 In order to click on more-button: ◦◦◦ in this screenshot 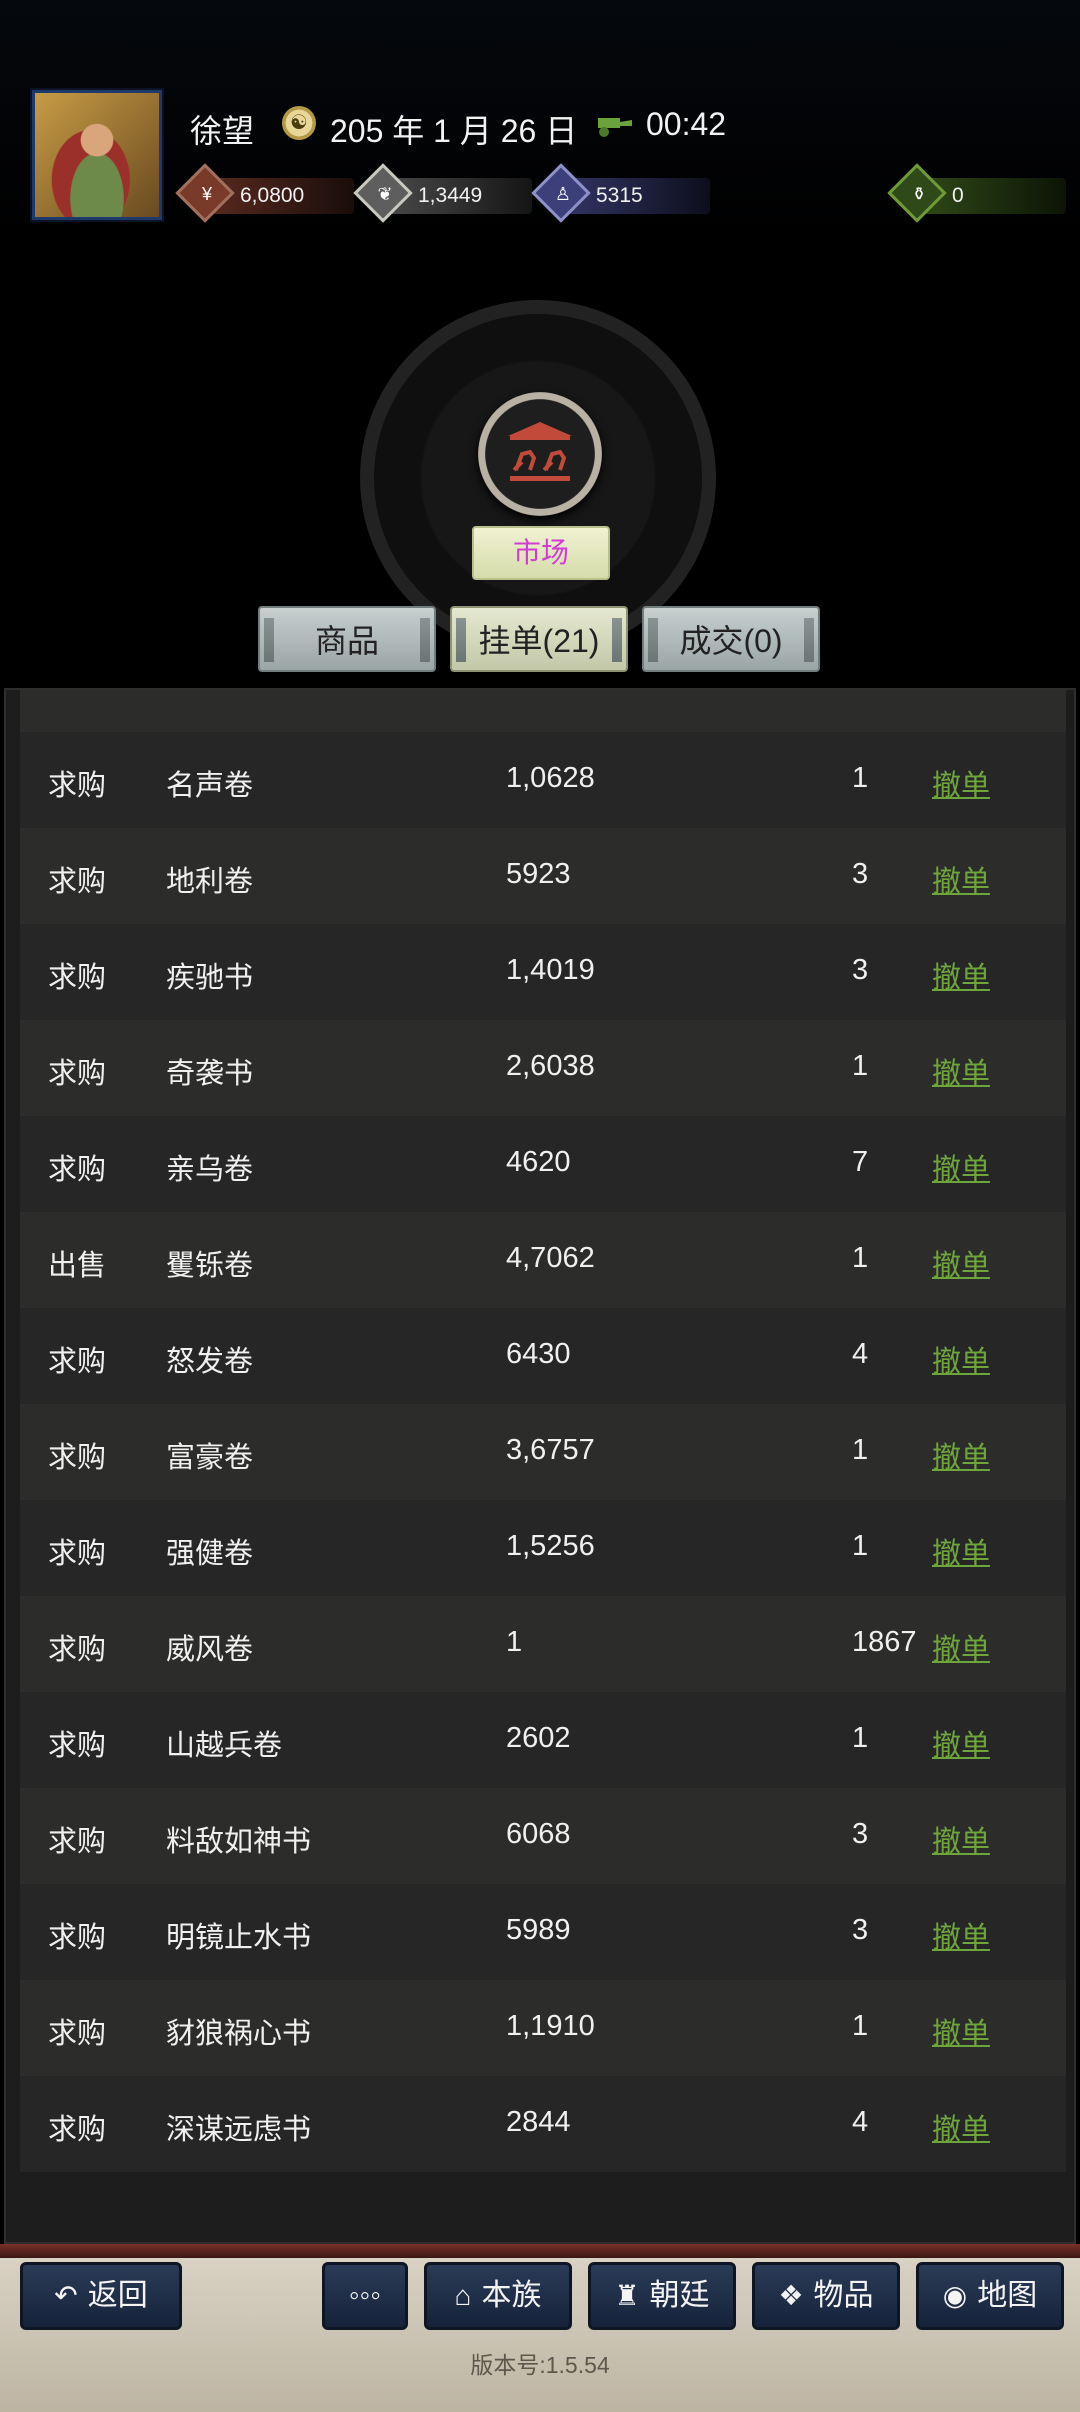, I will do `click(365, 2296)`.